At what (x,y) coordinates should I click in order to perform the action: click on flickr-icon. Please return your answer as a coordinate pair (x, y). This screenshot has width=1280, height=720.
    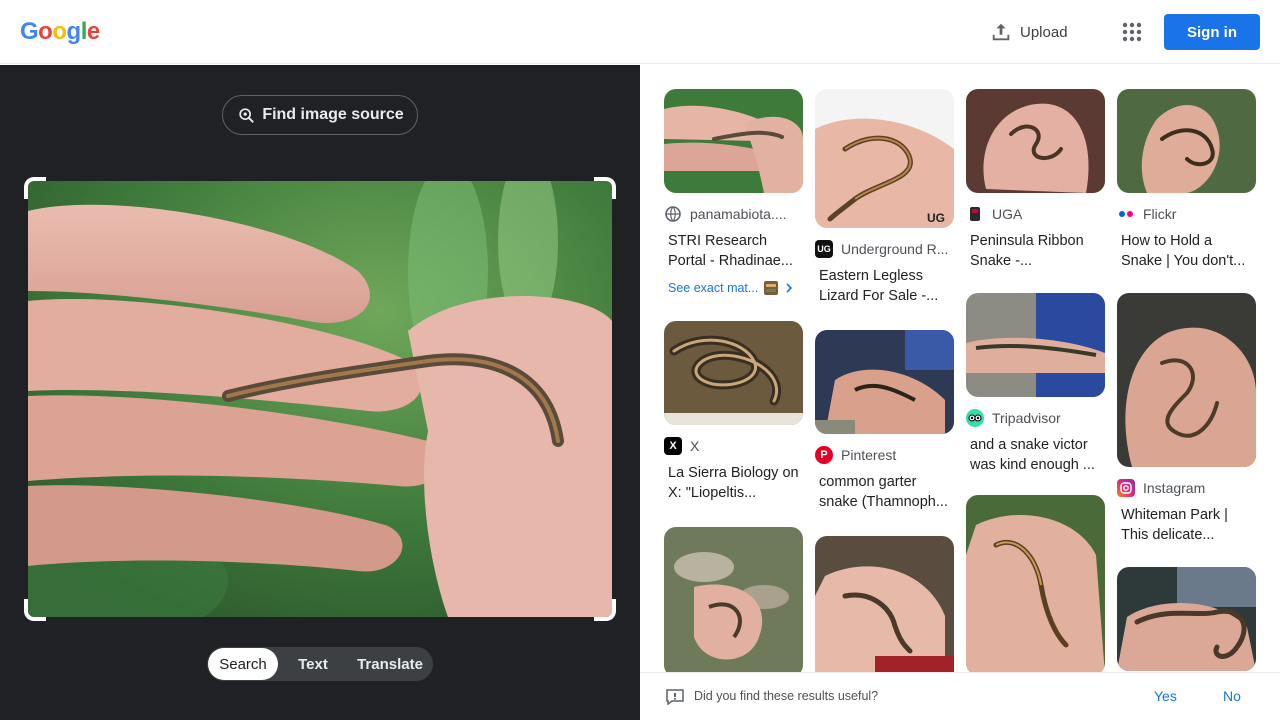
    Looking at the image, I should click on (1126, 214).